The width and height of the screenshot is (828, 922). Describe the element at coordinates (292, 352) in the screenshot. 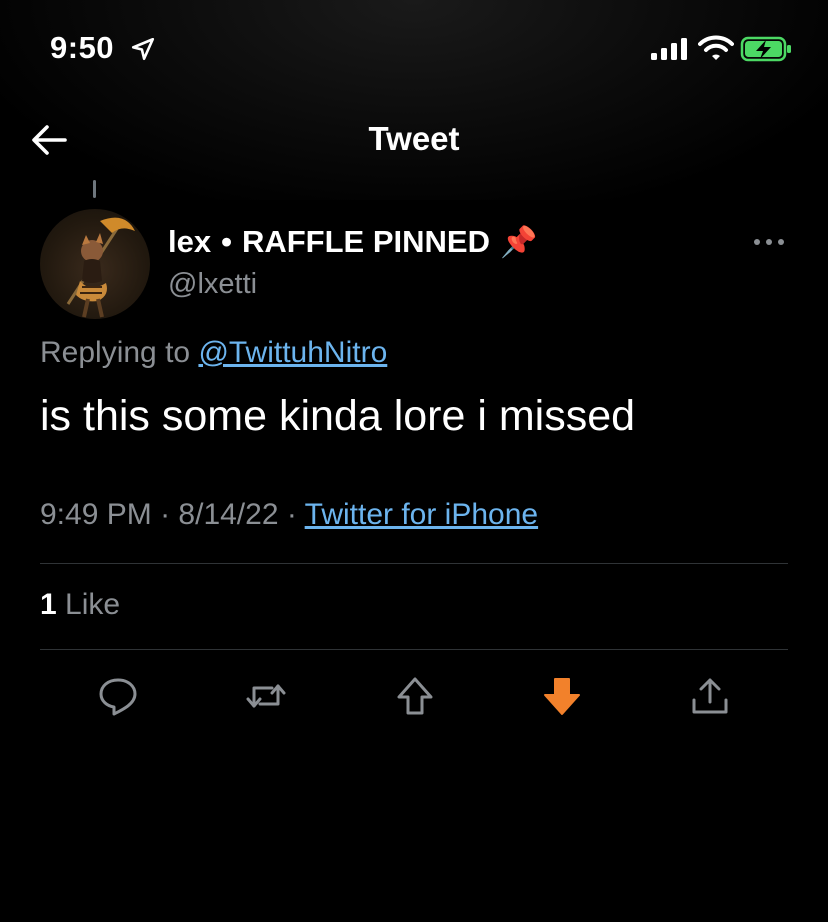

I see `reply-mention-link: @TwittuhNitro` at that location.